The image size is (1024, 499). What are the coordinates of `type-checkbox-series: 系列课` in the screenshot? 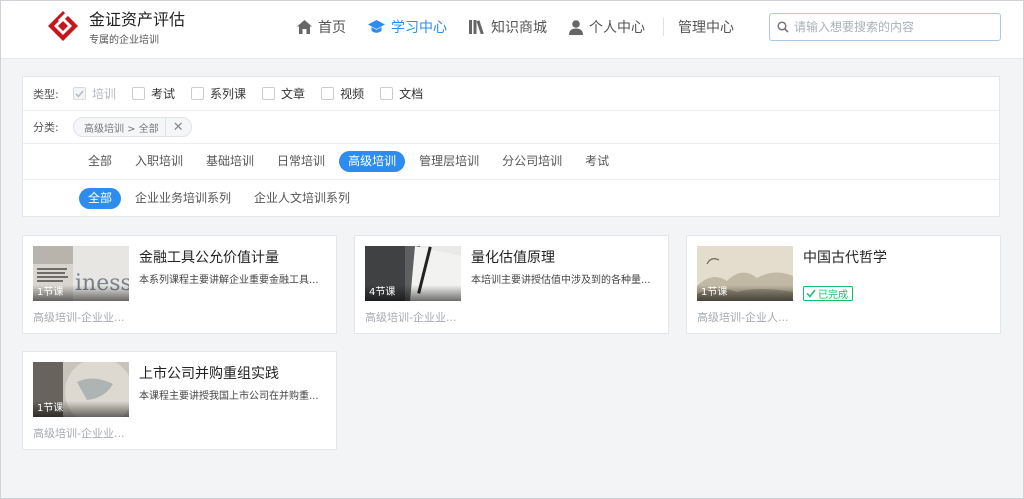 It's located at (218, 93).